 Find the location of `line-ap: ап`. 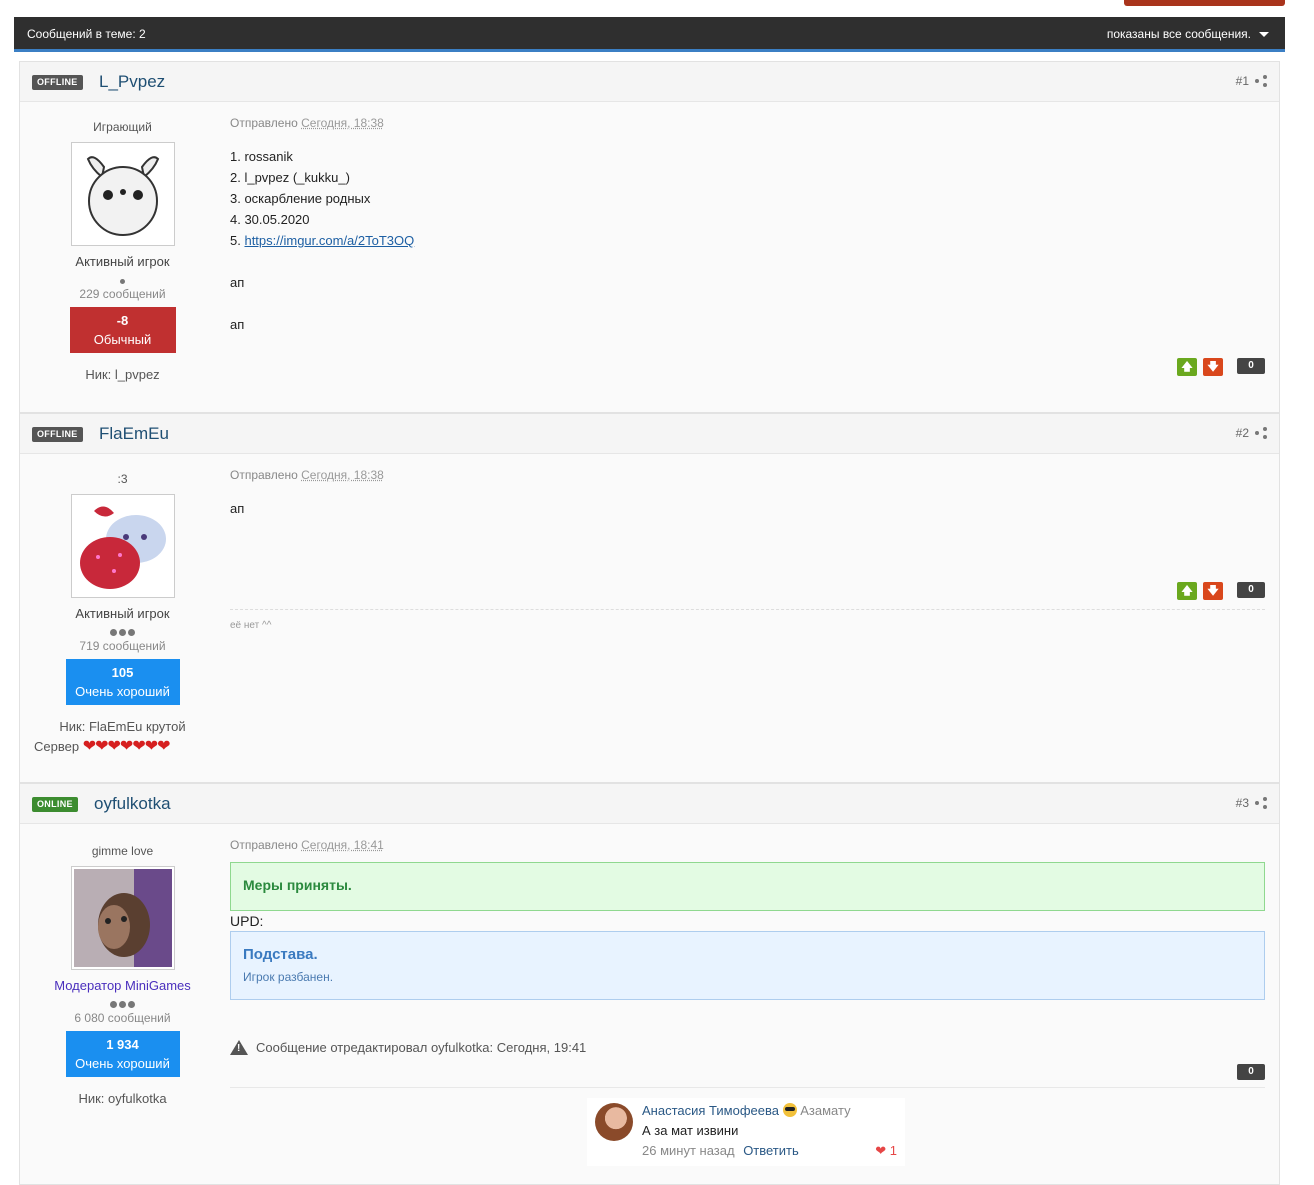

line-ap: ап is located at coordinates (237, 508).